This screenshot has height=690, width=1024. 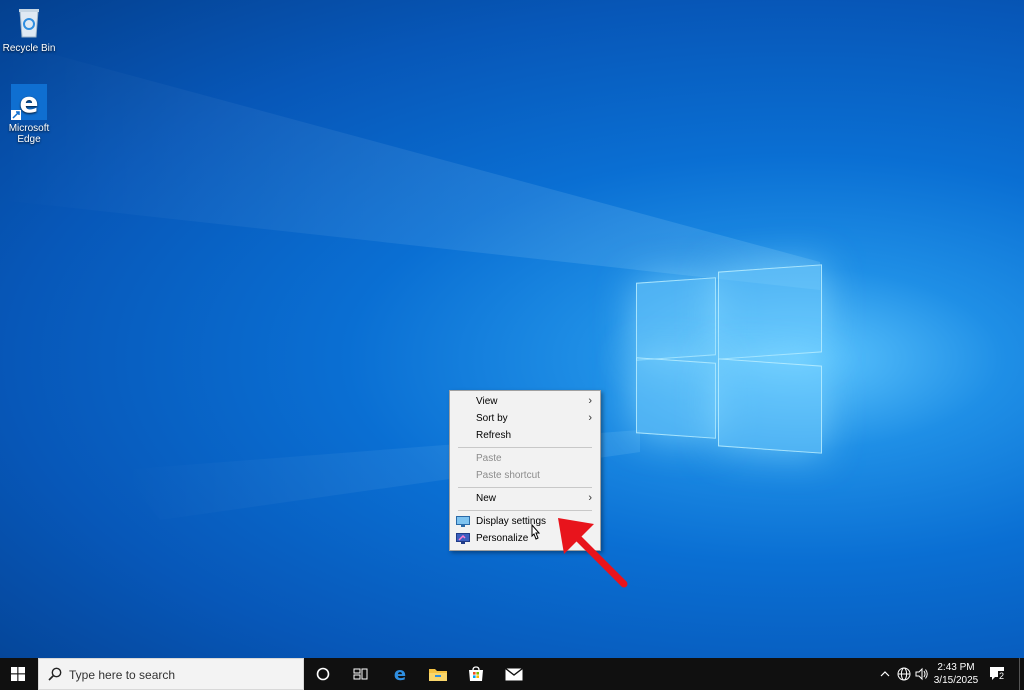 What do you see at coordinates (29, 48) in the screenshot?
I see `desktop-icon-label: Recycle Bin` at bounding box center [29, 48].